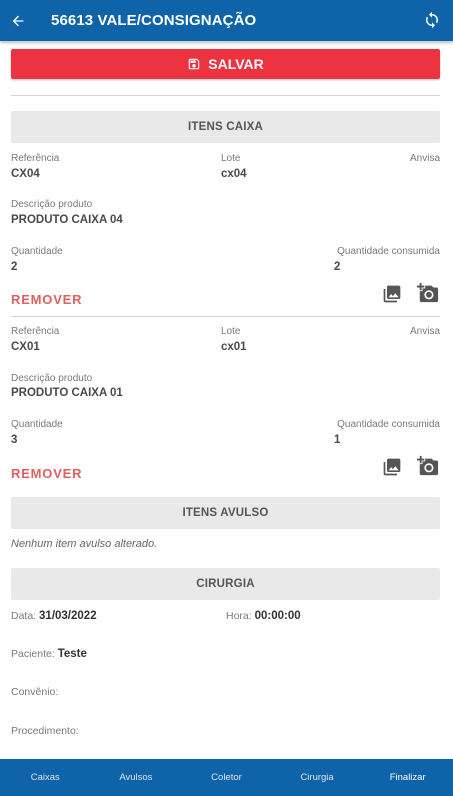 The width and height of the screenshot is (453, 796). Describe the element at coordinates (194, 64) in the screenshot. I see `floppy-disk-icon` at that location.